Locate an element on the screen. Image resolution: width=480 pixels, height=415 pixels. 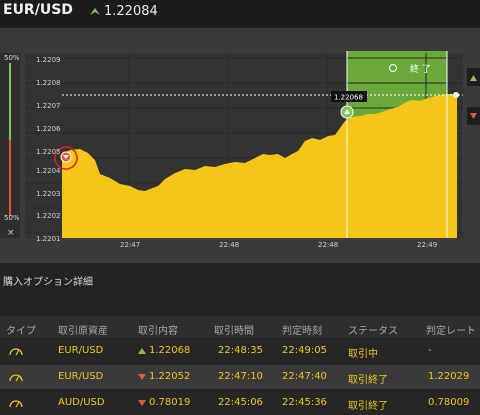
row-result: 1.22029 is located at coordinates (449, 376).